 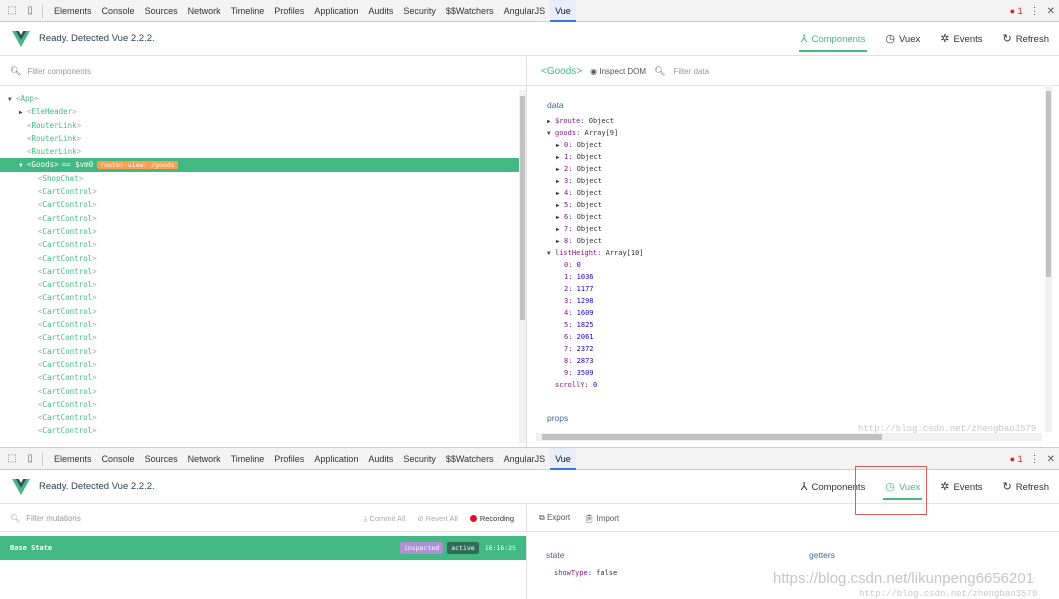 I want to click on data-entry: ▶ 4: Object, so click(x=803, y=193).